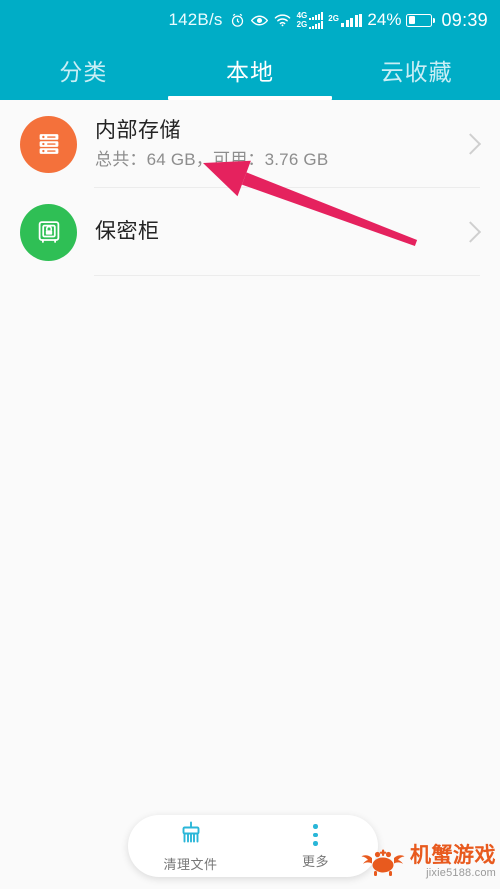 Image resolution: width=500 pixels, height=889 pixels. I want to click on status-bar: 142B/s 4G 2G 2G 24% 09:39, so click(250, 20).